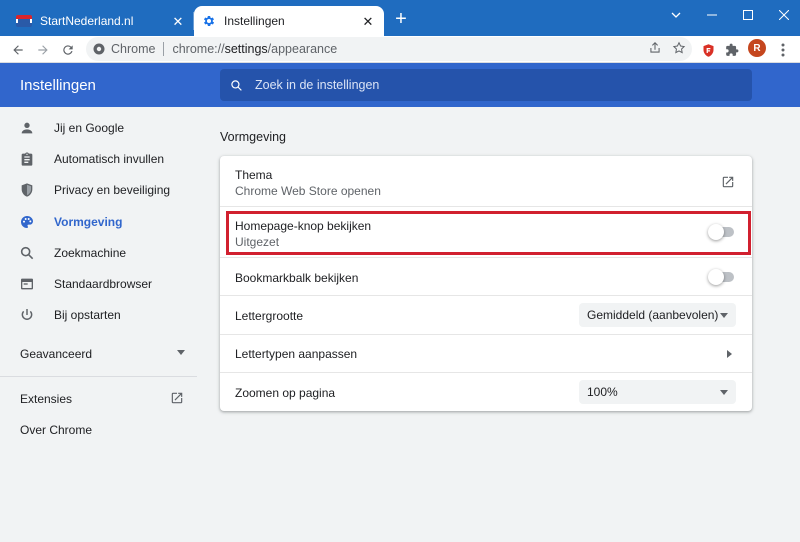  What do you see at coordinates (757, 48) in the screenshot?
I see `profile-avatar: R` at bounding box center [757, 48].